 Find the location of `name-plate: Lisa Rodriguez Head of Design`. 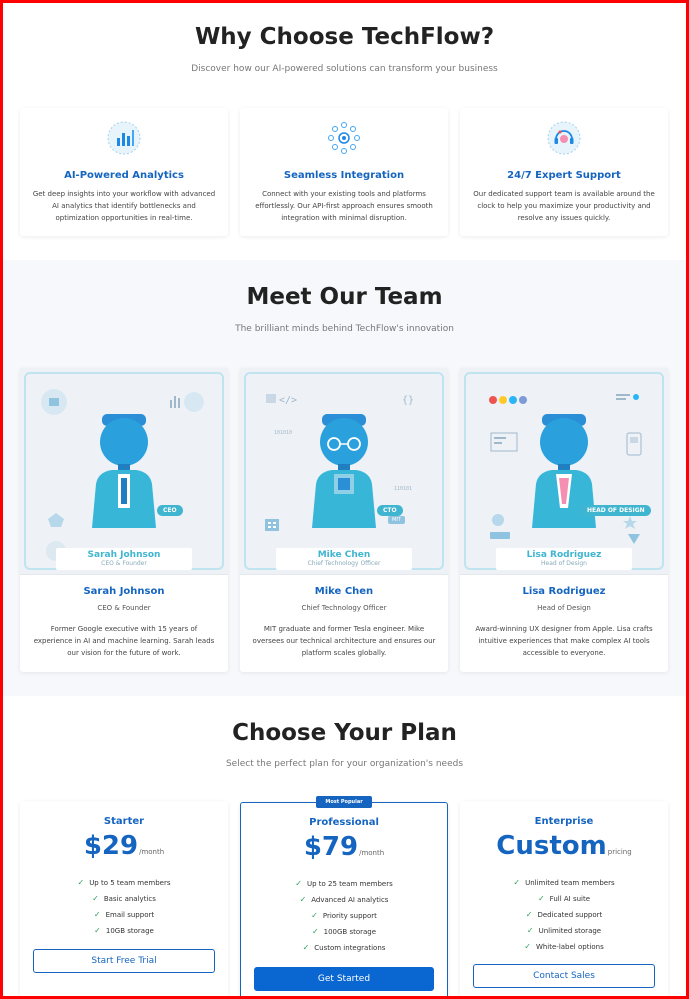

name-plate: Lisa Rodriguez Head of Design is located at coordinates (564, 559).